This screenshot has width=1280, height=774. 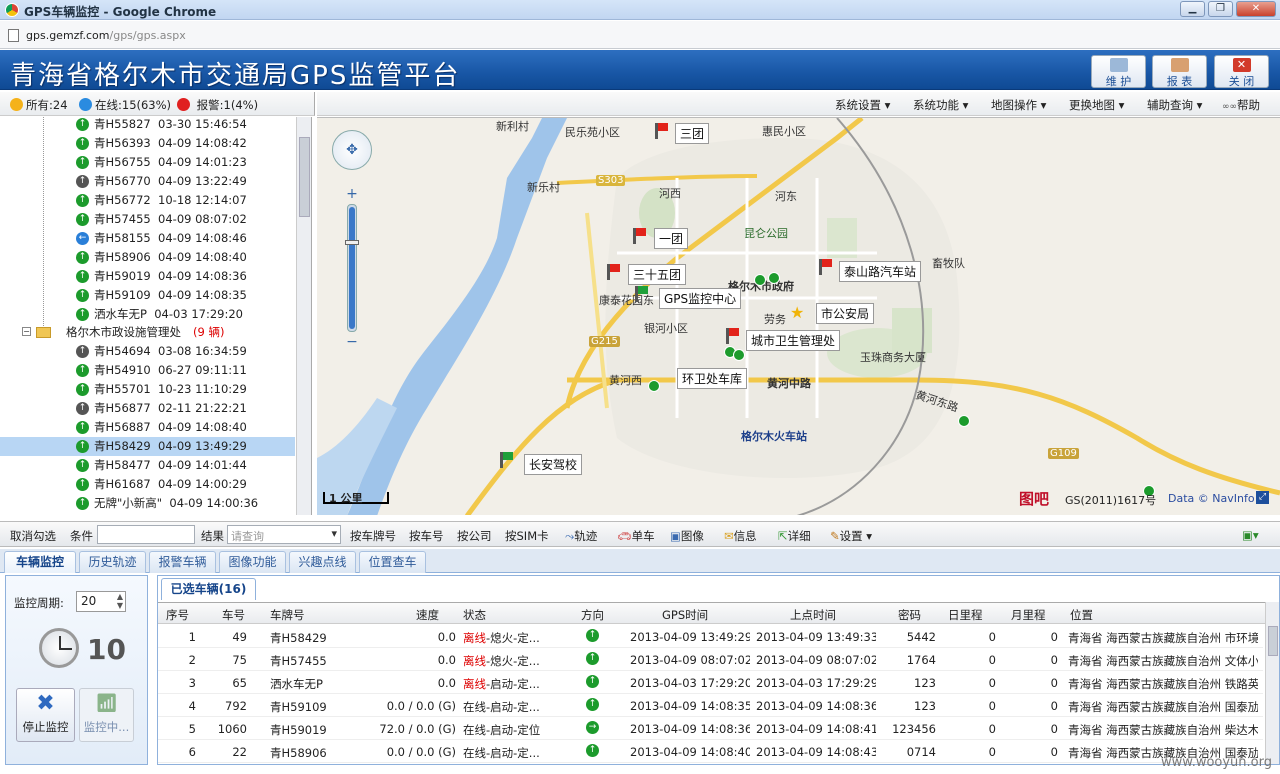 I want to click on tree-scrollbar, so click(x=303, y=316).